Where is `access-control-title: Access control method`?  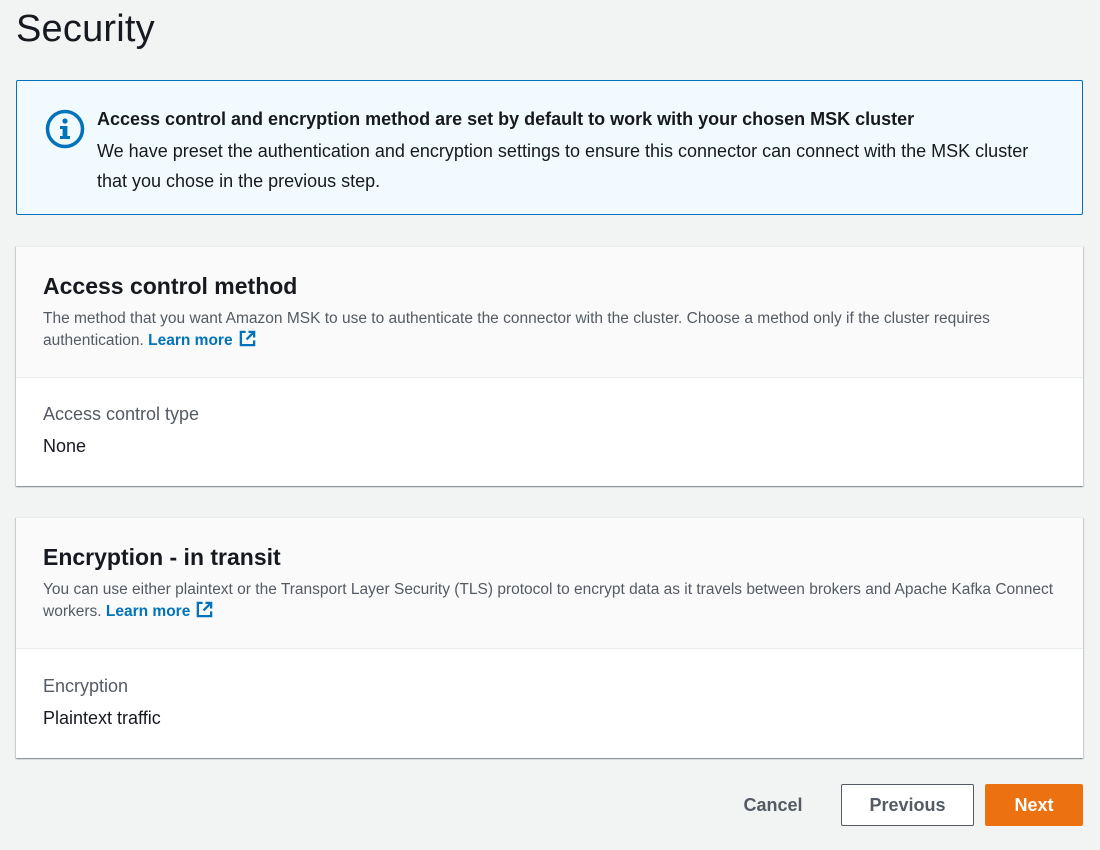 access-control-title: Access control method is located at coordinates (170, 286).